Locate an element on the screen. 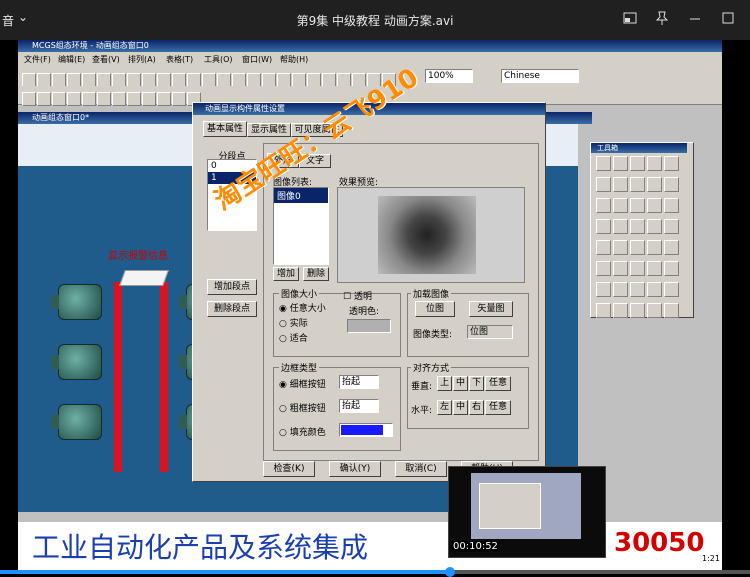 The image size is (750, 577). bitmap-button: 位图 is located at coordinates (435, 309).